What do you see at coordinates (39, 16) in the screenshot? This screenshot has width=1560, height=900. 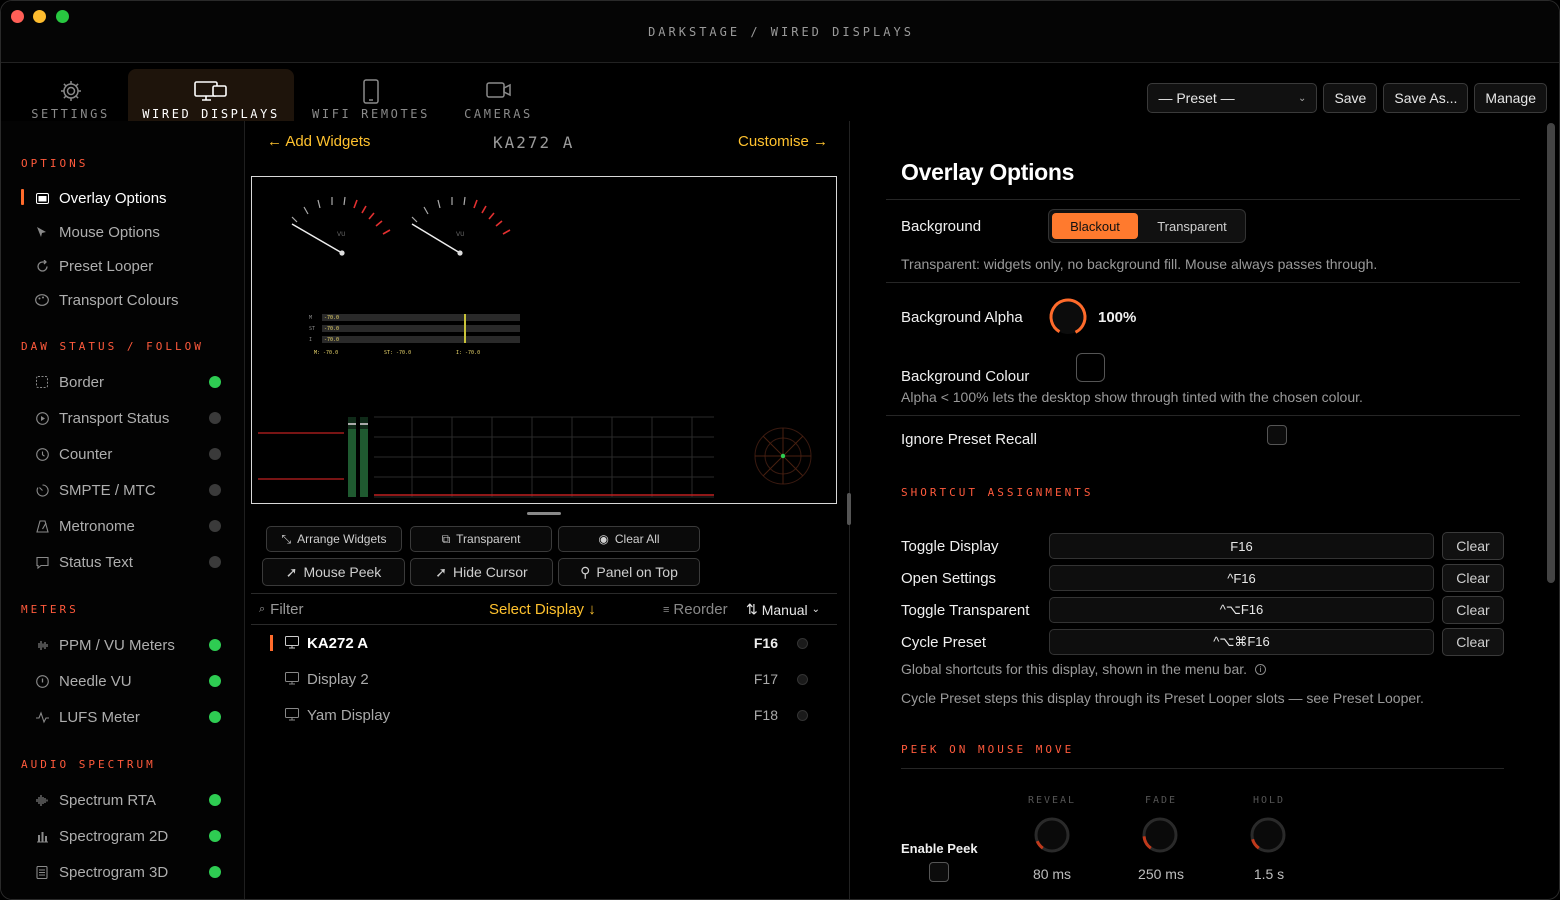 I see `minimize-window-button` at bounding box center [39, 16].